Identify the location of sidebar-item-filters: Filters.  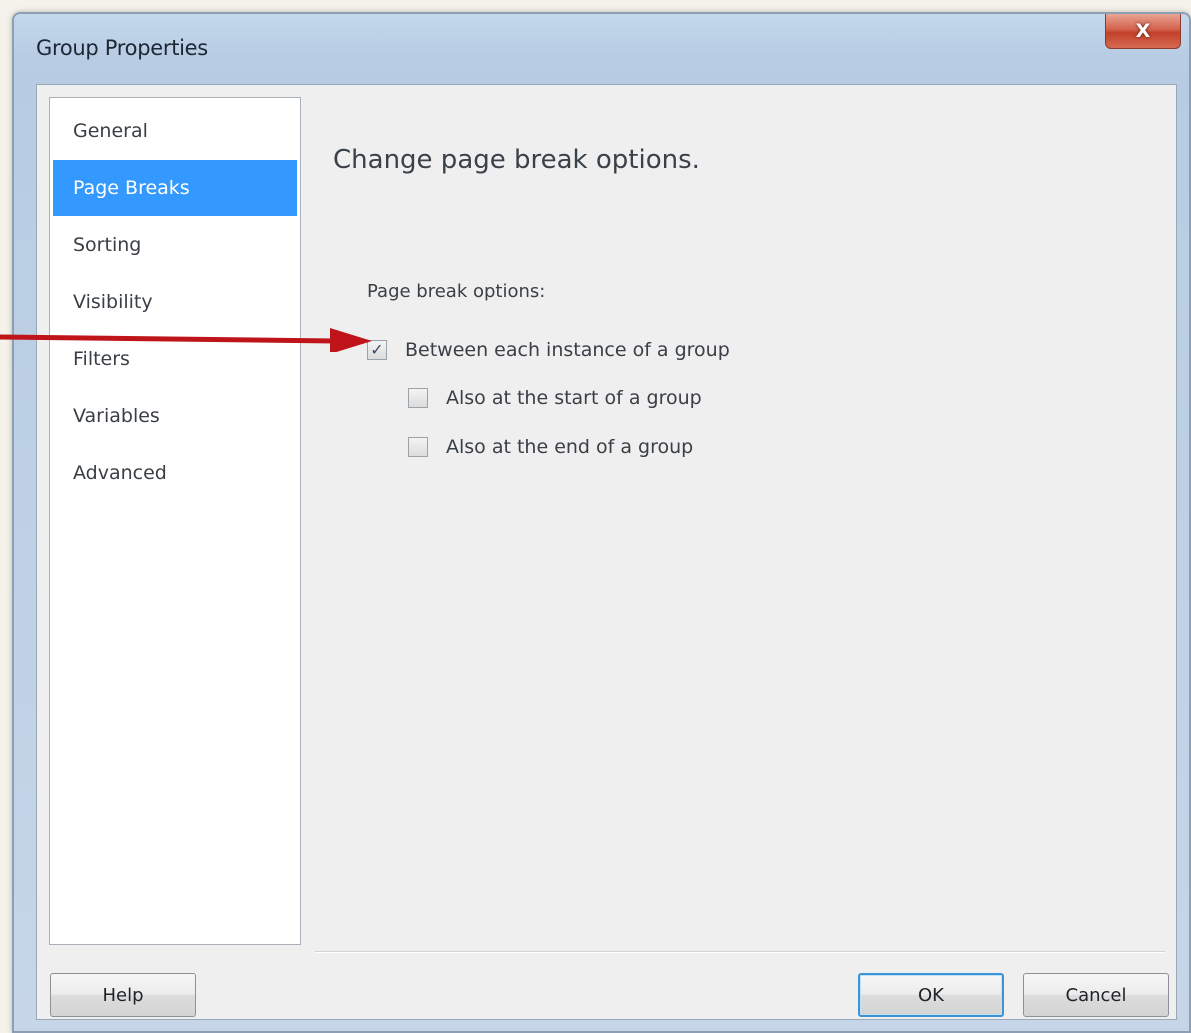
(175, 359).